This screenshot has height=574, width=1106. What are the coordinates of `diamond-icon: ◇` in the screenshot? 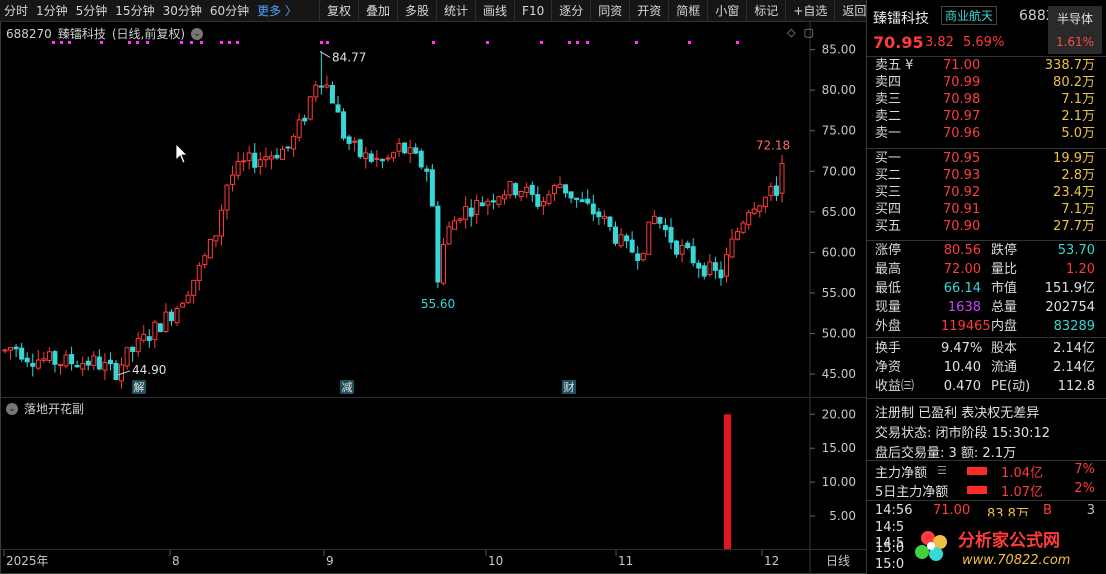 It's located at (791, 32).